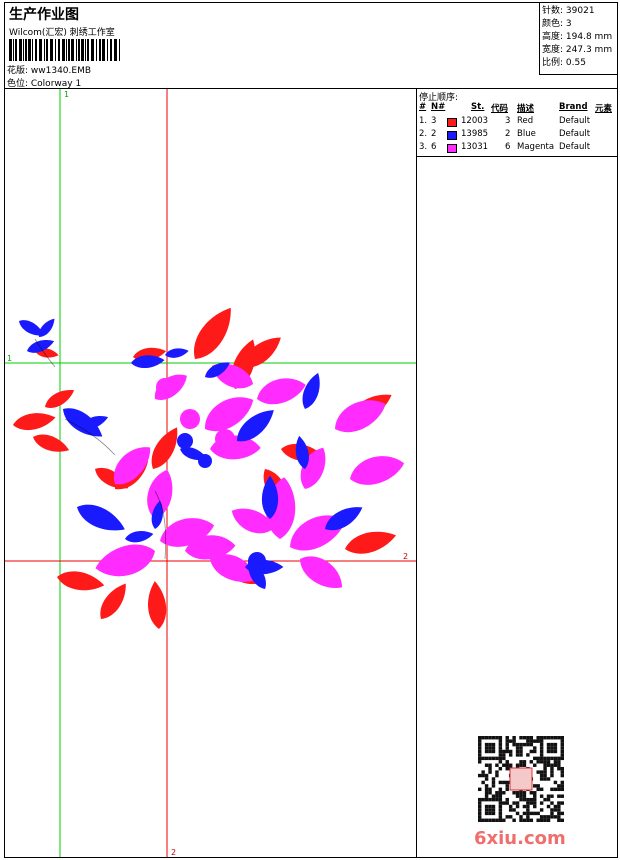 Image resolution: width=620 pixels, height=860 pixels. Describe the element at coordinates (64, 50) in the screenshot. I see `barcode` at that location.